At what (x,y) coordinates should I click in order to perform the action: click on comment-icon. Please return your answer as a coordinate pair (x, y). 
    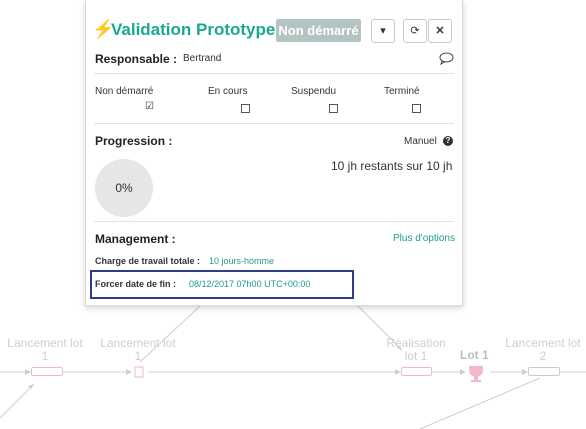
    Looking at the image, I should click on (446, 58).